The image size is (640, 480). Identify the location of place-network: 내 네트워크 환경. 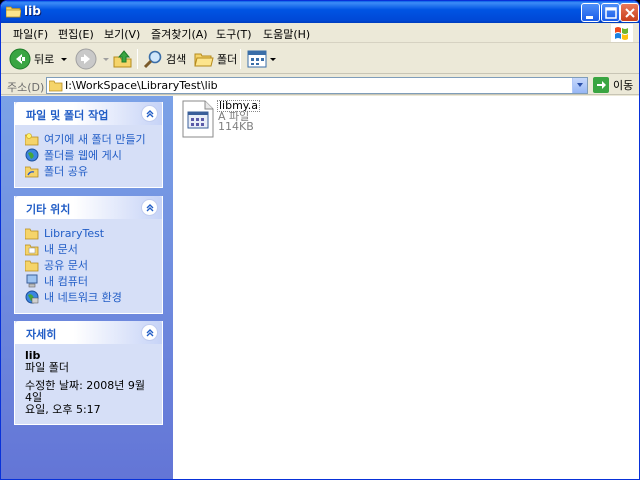
(88, 297).